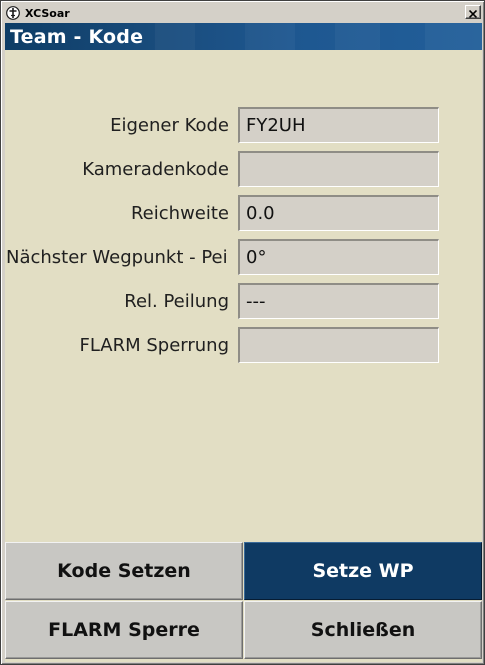 This screenshot has width=485, height=665. I want to click on flarm-lock-label: FLARM Sperrung, so click(154, 345).